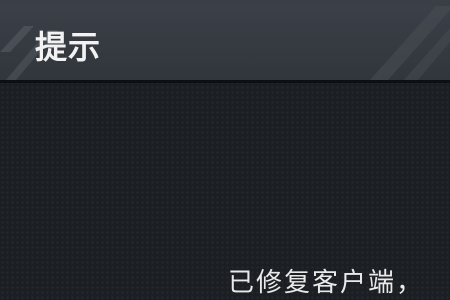  Describe the element at coordinates (225, 81) in the screenshot. I see `header-divider` at that location.